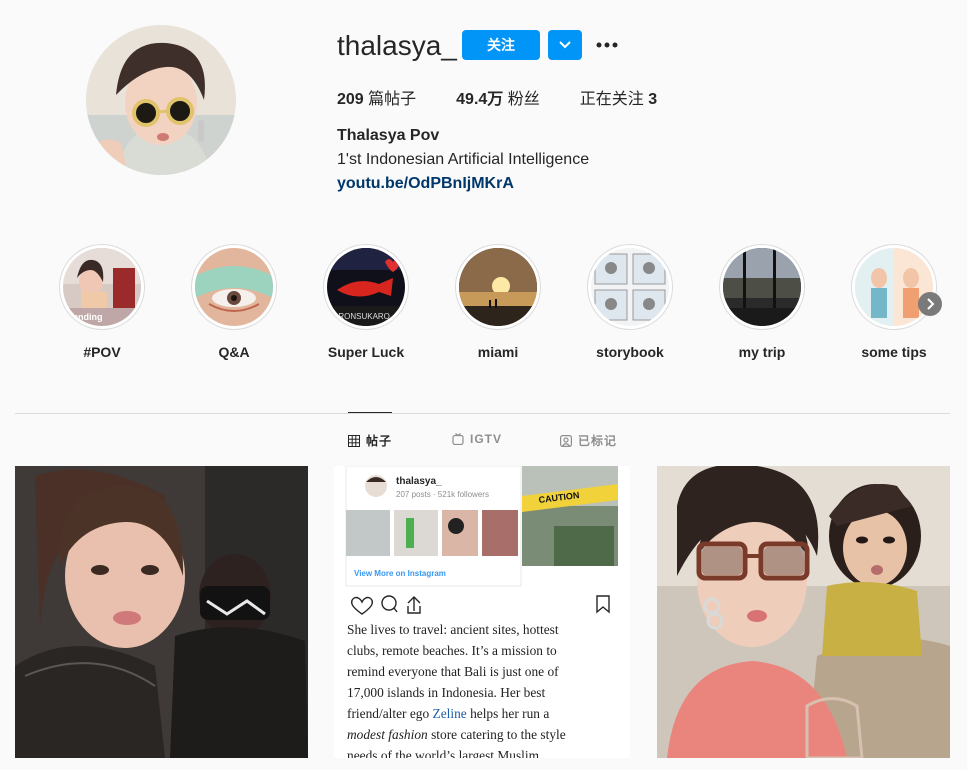 This screenshot has height=770, width=967. What do you see at coordinates (442, 494) in the screenshot?
I see `embed-stats: 207 posts · 521k followers` at bounding box center [442, 494].